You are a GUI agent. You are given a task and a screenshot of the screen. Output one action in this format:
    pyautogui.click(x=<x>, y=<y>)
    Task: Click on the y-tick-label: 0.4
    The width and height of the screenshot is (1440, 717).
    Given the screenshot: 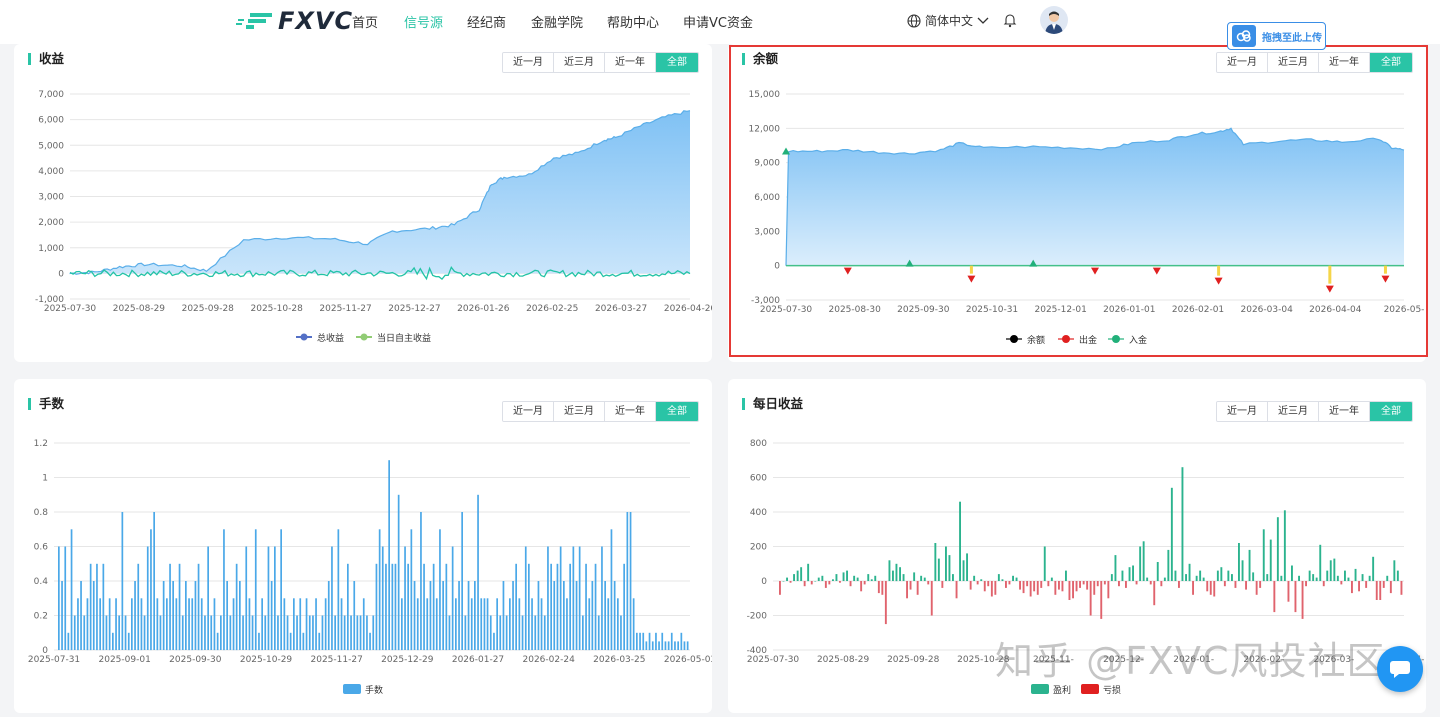 What is the action you would take?
    pyautogui.click(x=41, y=582)
    